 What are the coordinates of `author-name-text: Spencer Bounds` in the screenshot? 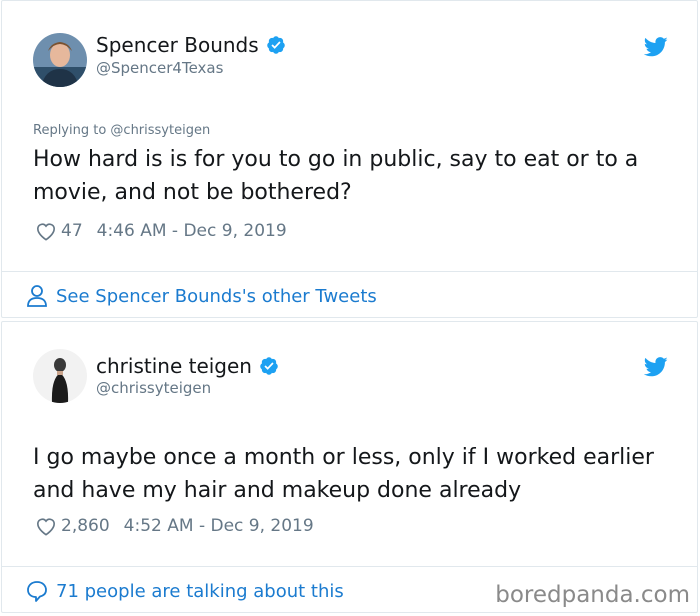 It's located at (177, 45).